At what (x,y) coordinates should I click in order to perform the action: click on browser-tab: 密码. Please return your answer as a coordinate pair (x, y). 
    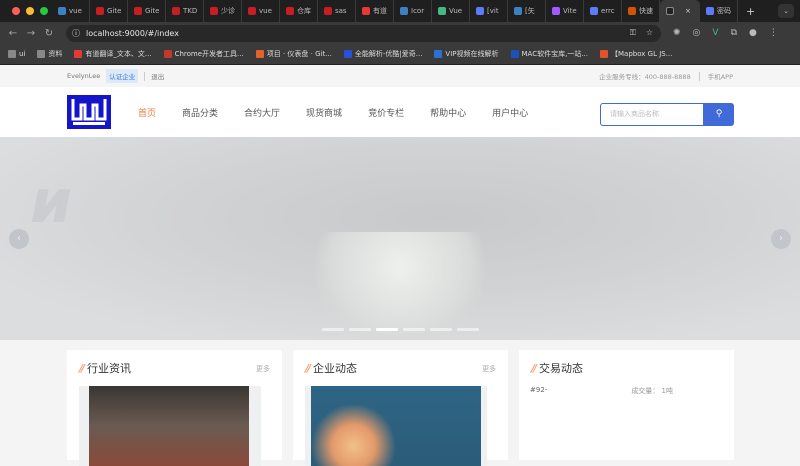
    Looking at the image, I should click on (719, 11).